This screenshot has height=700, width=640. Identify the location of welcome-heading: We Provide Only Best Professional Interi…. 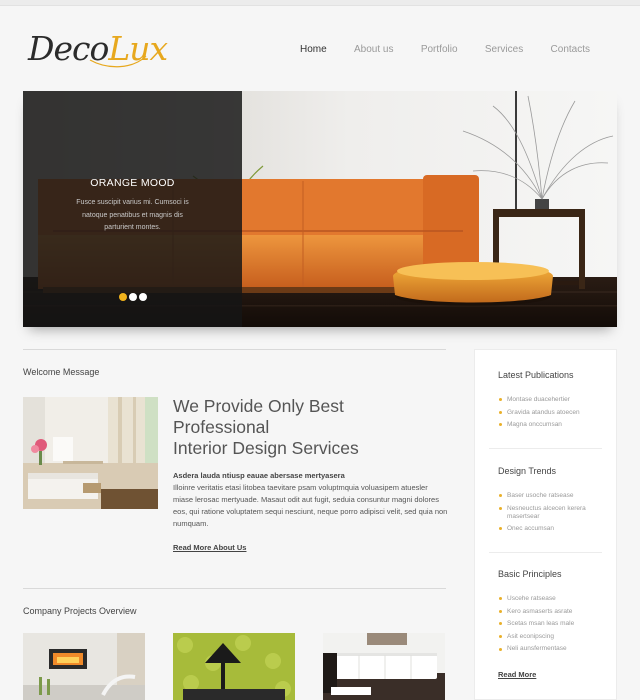
(308, 427).